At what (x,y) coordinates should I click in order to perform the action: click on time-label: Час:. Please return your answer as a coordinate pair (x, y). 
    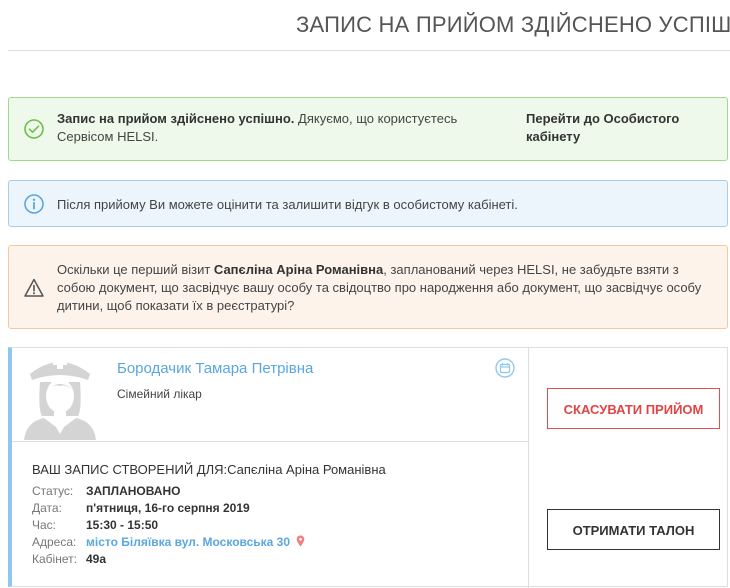
    Looking at the image, I should click on (44, 525).